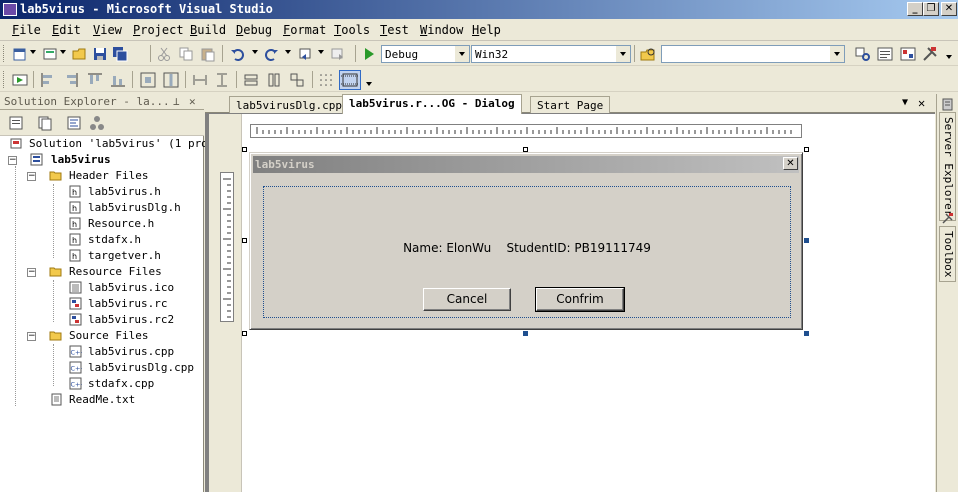 The height and width of the screenshot is (492, 958). I want to click on make-same-height-icon, so click(274, 80).